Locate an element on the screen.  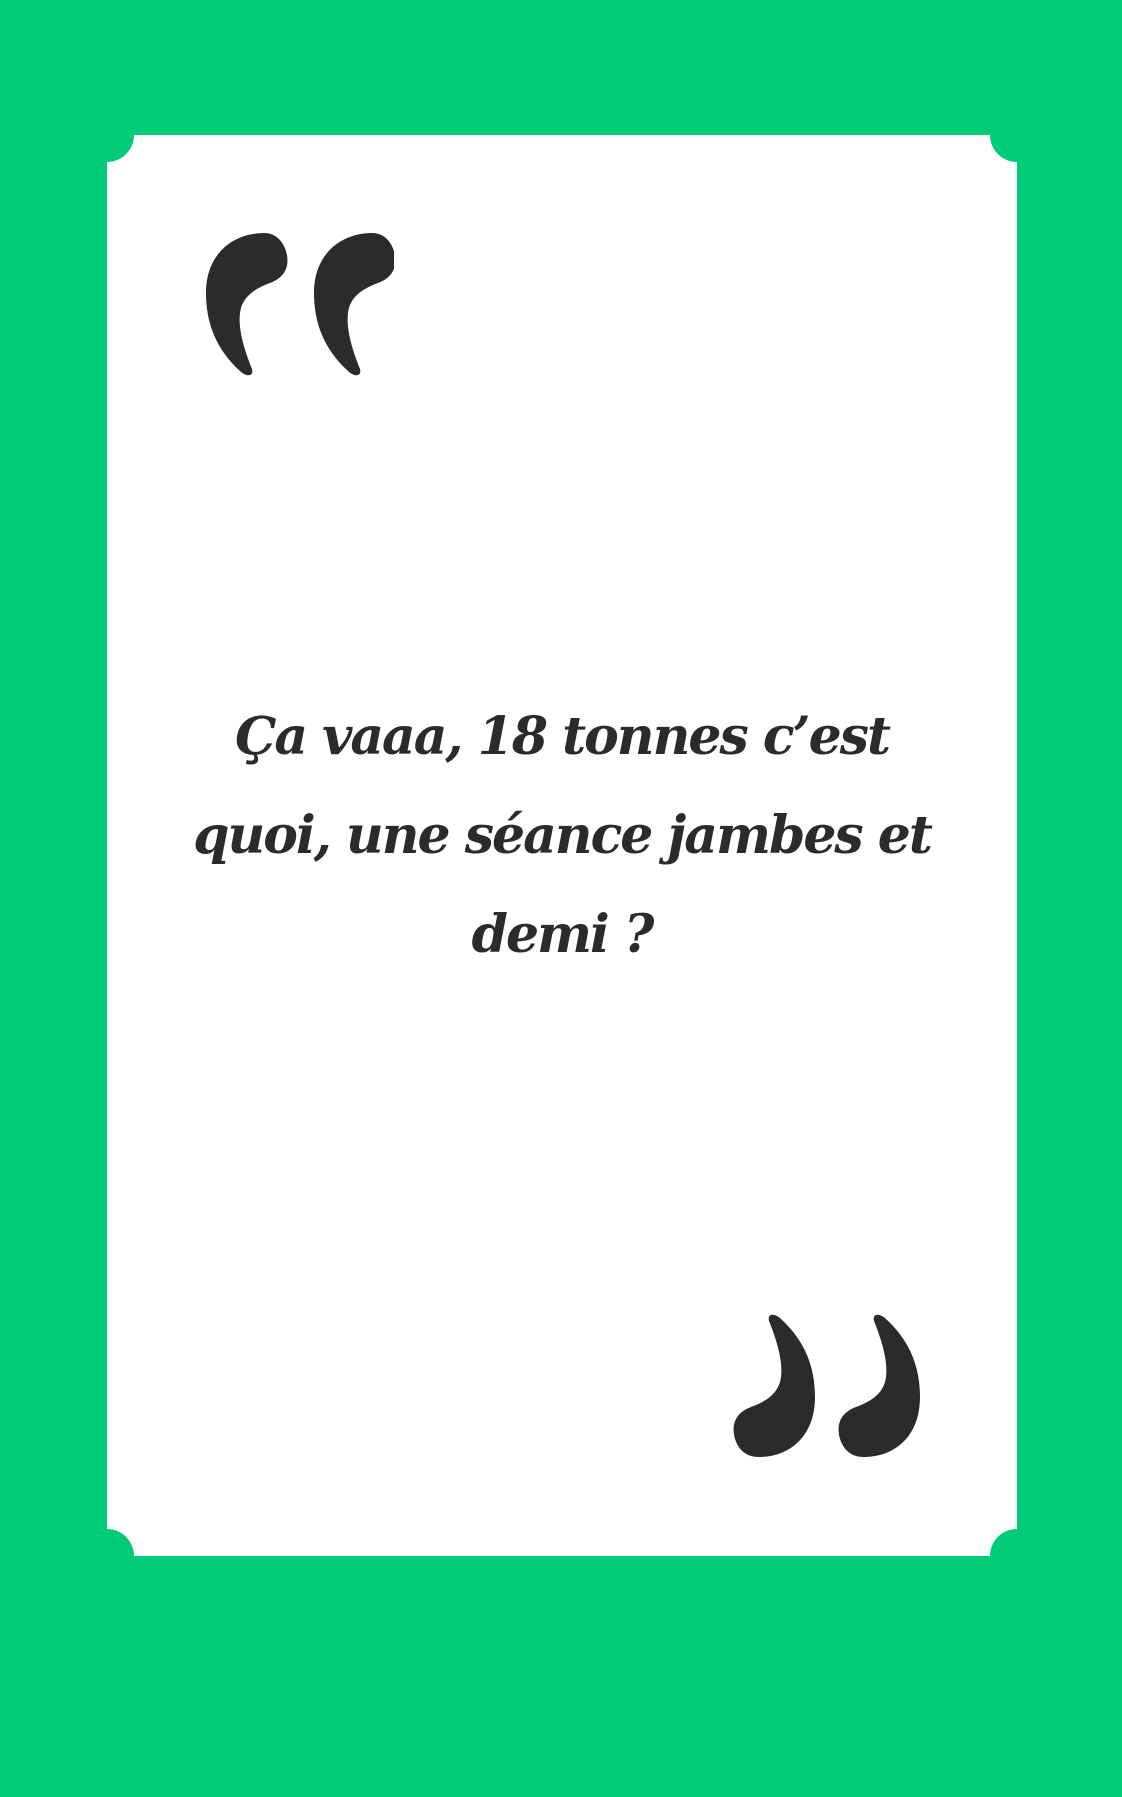
closing-quotation-mark-icon is located at coordinates (826, 1385).